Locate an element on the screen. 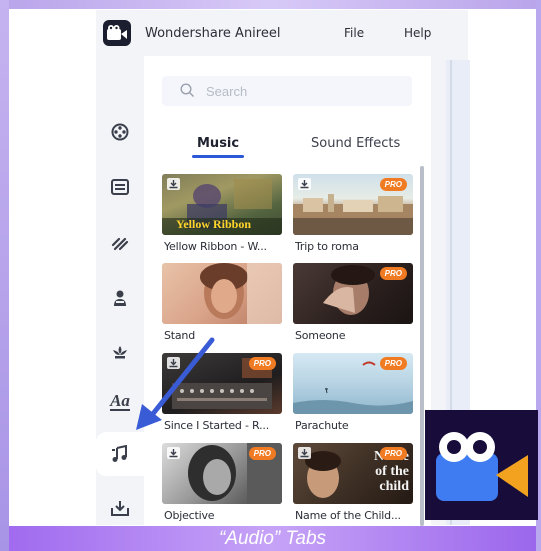 The image size is (541, 551). music-item-someone: PRO Someone is located at coordinates (353, 304).